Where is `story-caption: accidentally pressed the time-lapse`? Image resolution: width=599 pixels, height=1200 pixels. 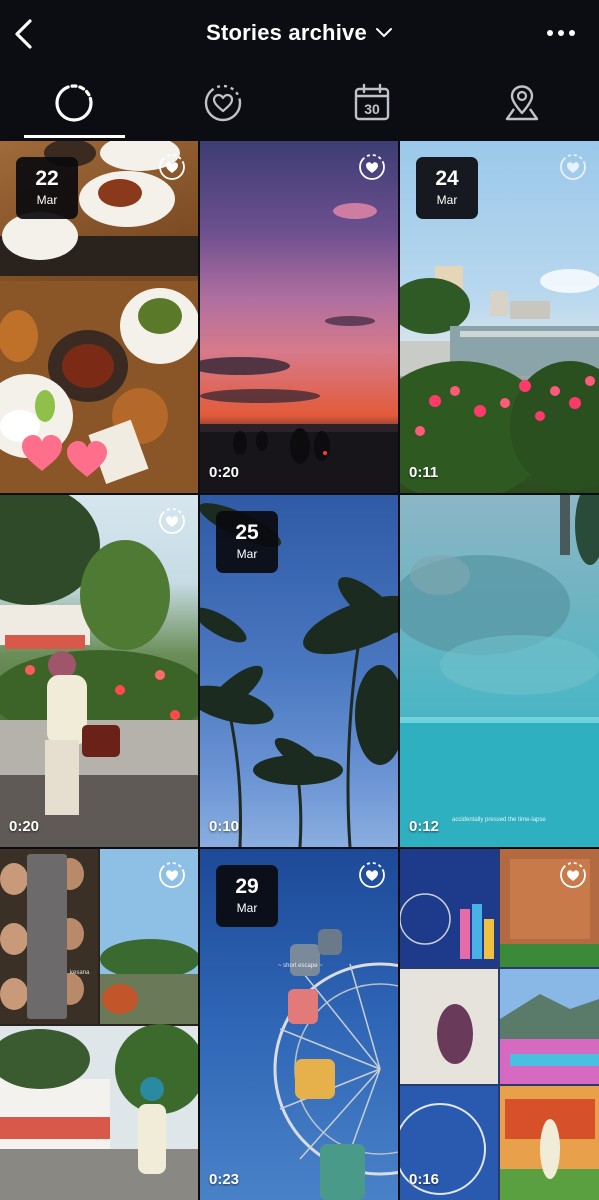
story-caption: accidentally pressed the time-lapse is located at coordinates (499, 820).